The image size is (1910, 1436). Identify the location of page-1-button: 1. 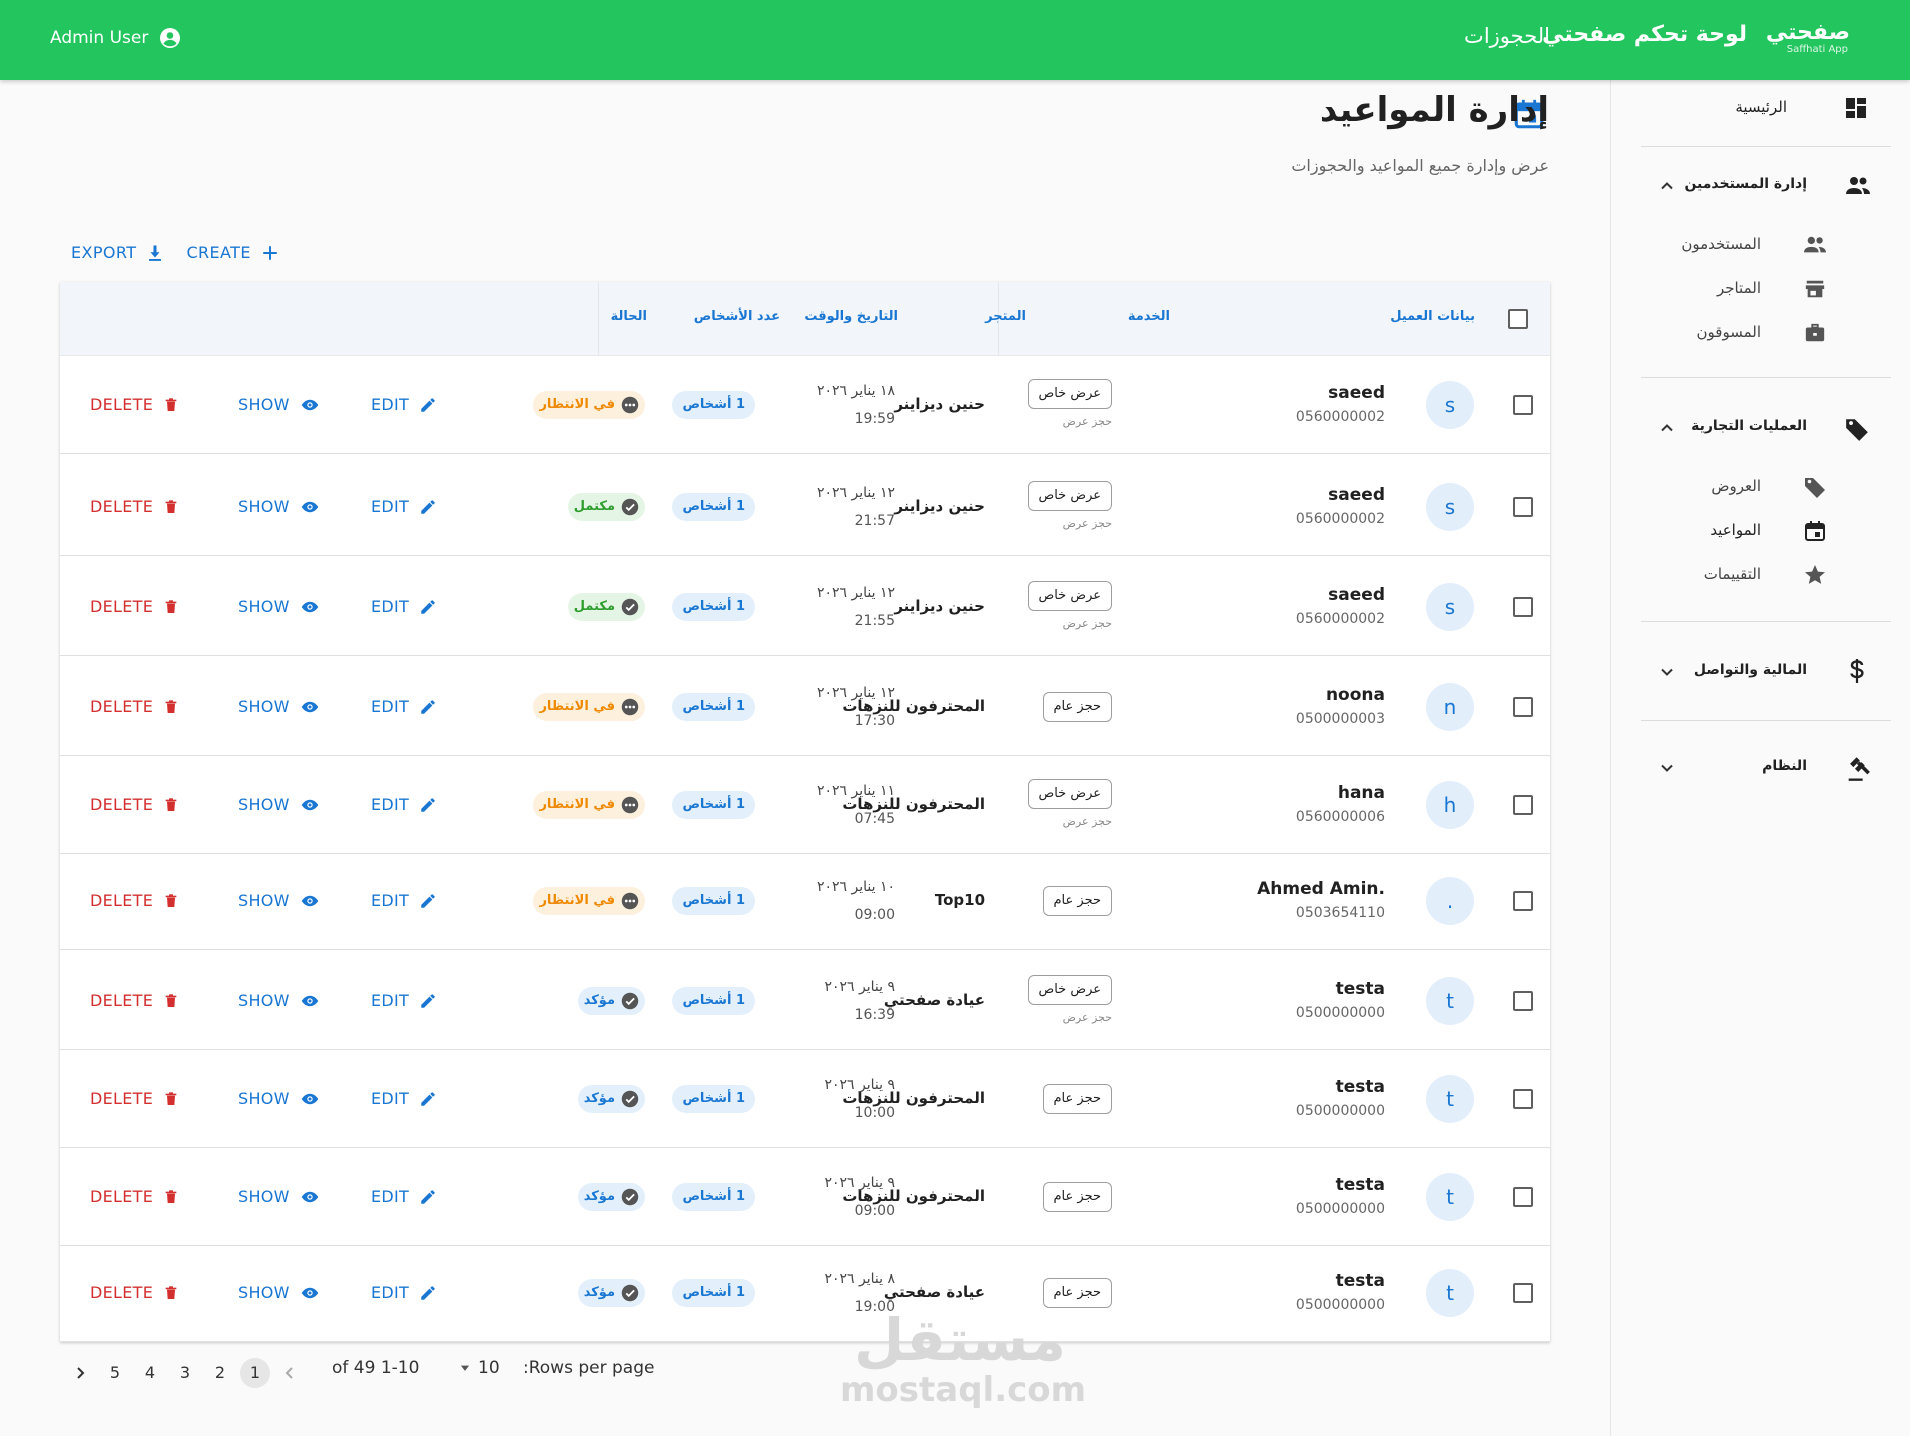
(255, 1373).